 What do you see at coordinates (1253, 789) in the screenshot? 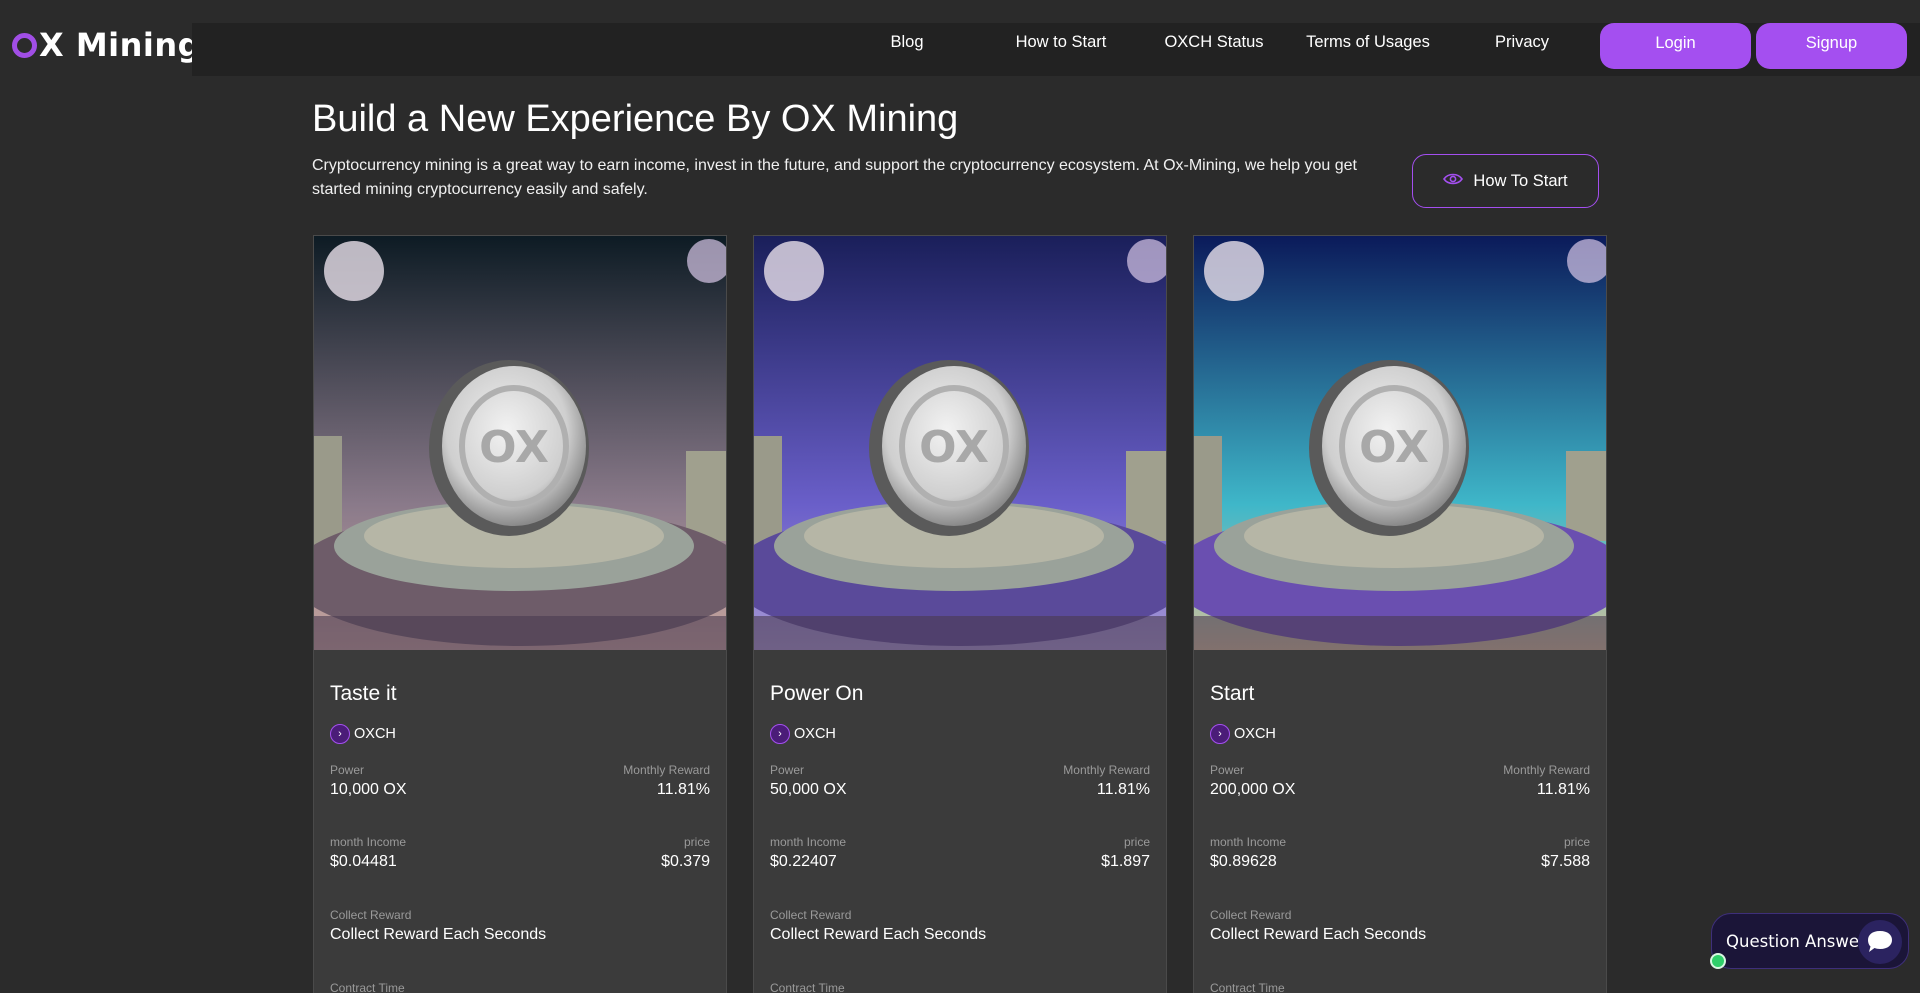
I see `power-value: 200,000 OX` at bounding box center [1253, 789].